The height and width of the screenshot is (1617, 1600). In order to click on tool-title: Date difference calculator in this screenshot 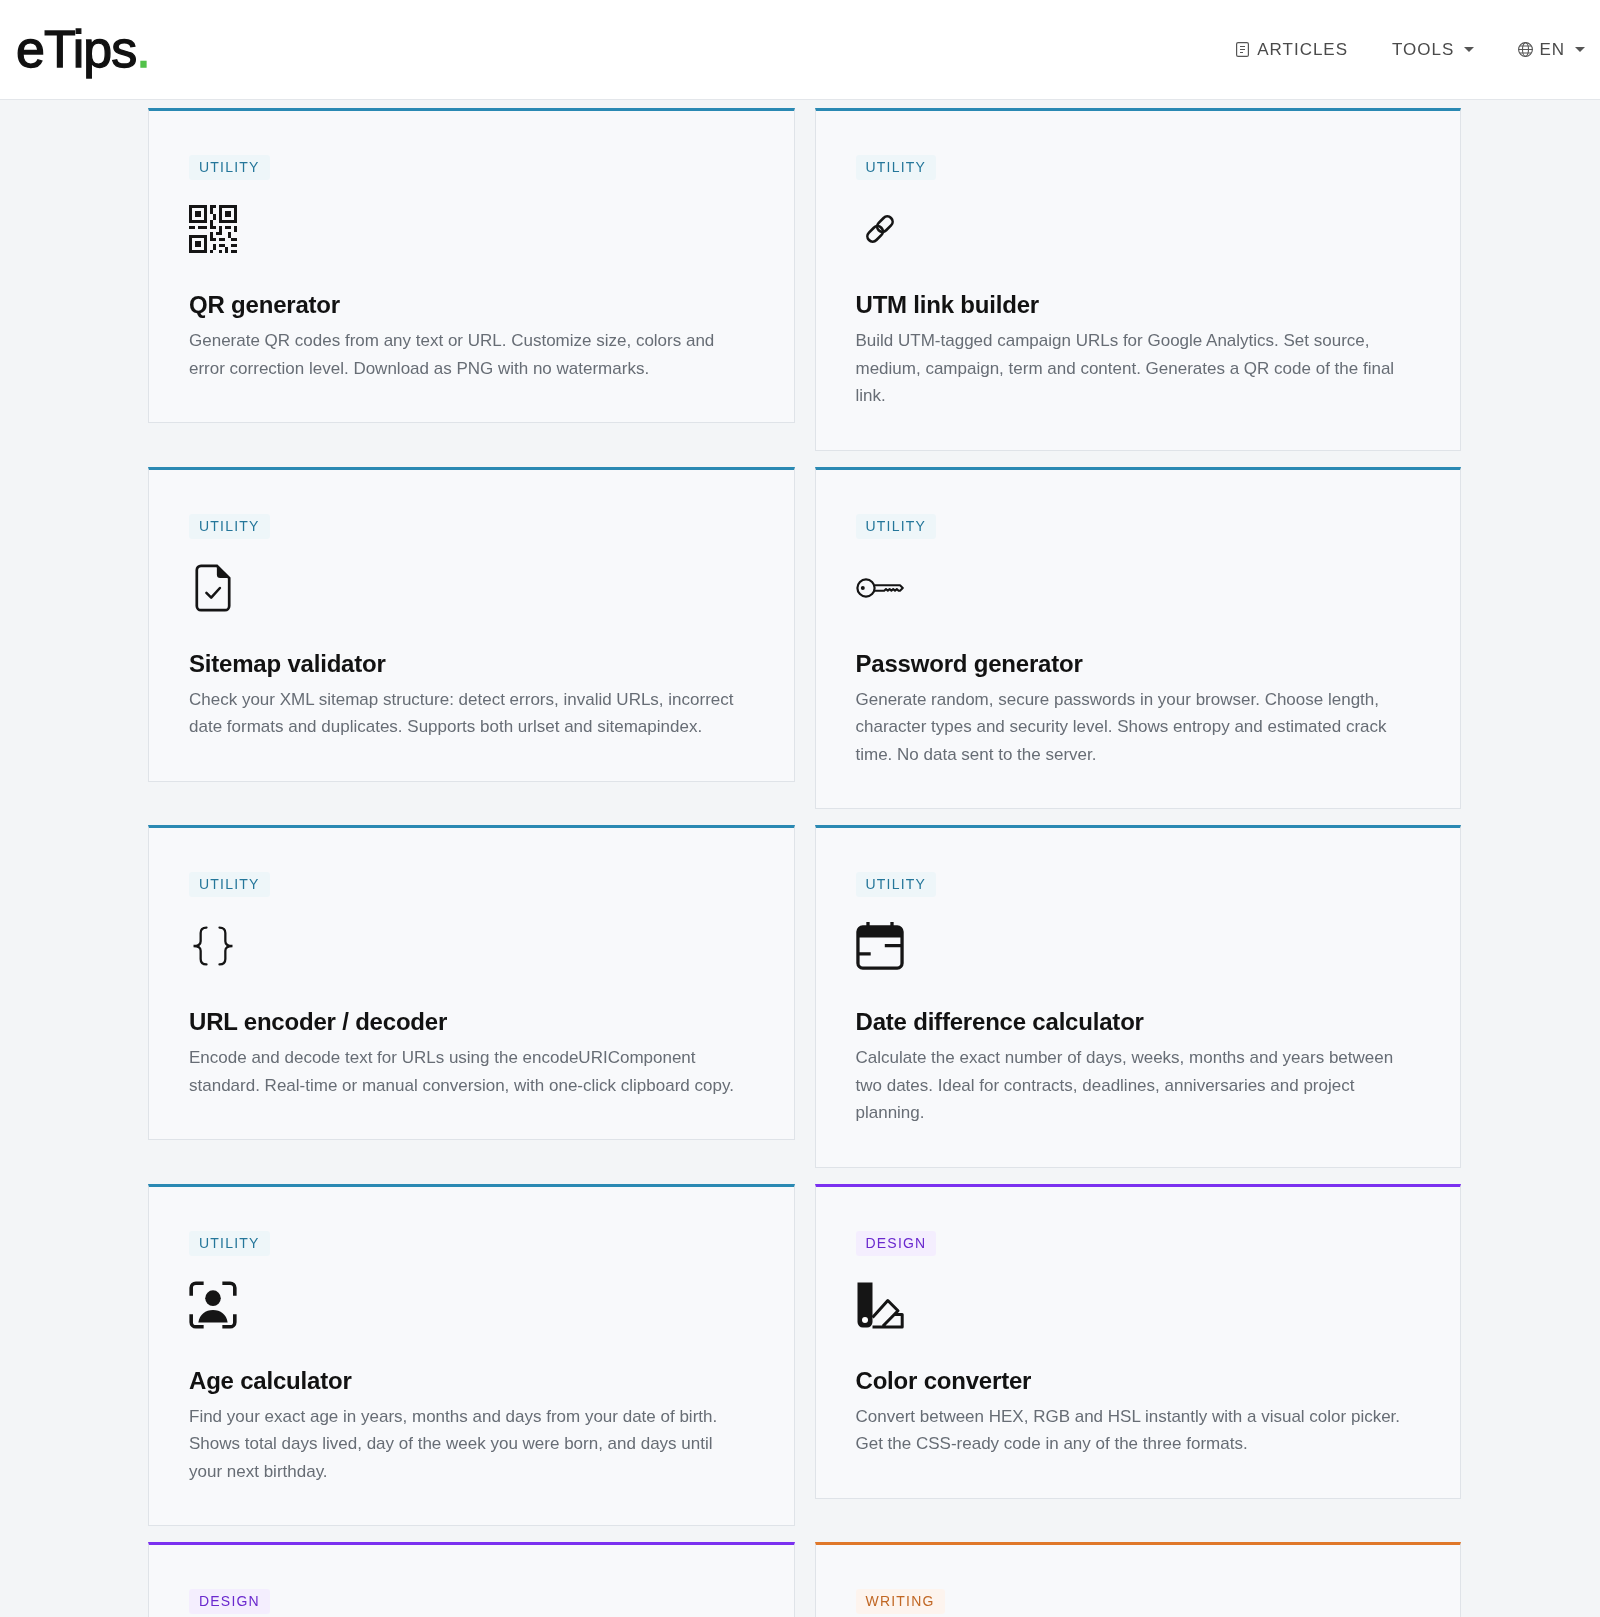, I will do `click(1000, 1022)`.